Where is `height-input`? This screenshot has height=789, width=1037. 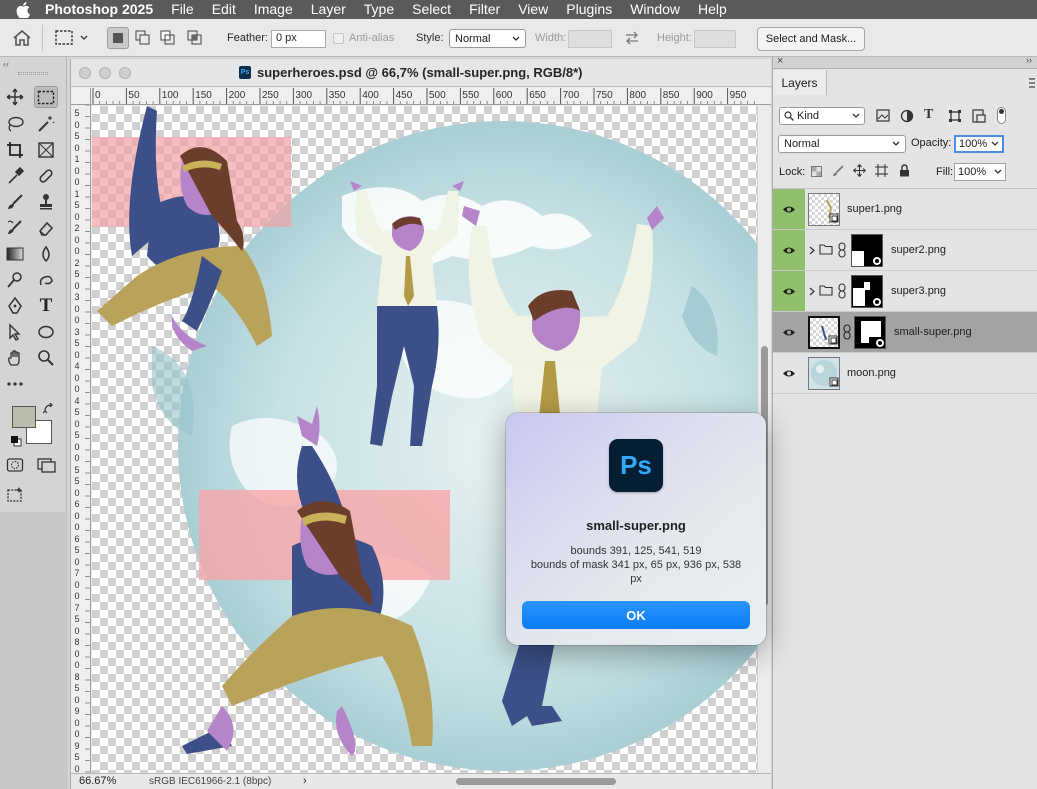 height-input is located at coordinates (715, 39).